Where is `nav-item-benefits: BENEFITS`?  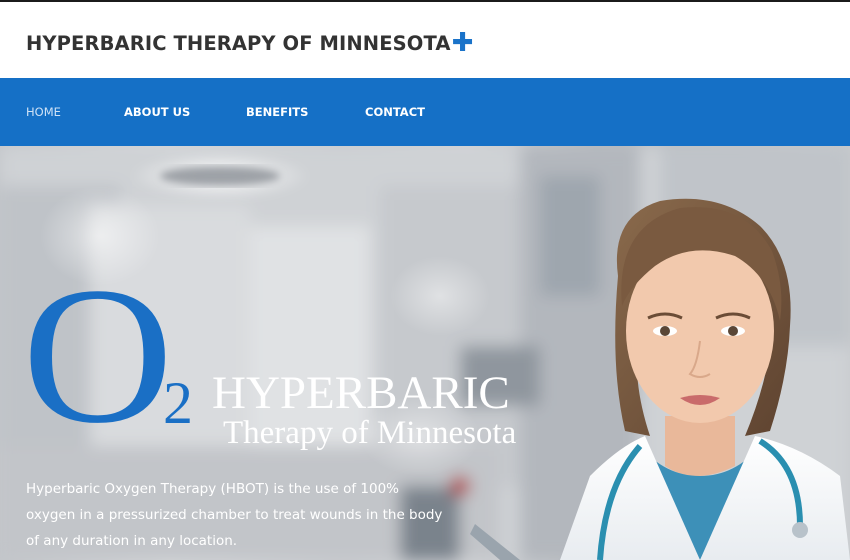 nav-item-benefits: BENEFITS is located at coordinates (277, 112).